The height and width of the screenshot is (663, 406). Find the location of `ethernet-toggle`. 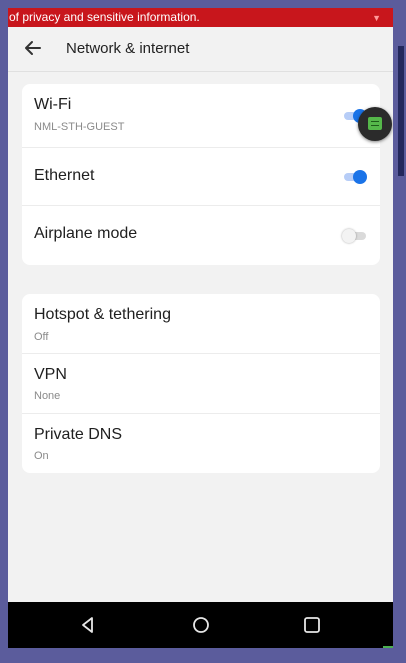

ethernet-toggle is located at coordinates (355, 177).